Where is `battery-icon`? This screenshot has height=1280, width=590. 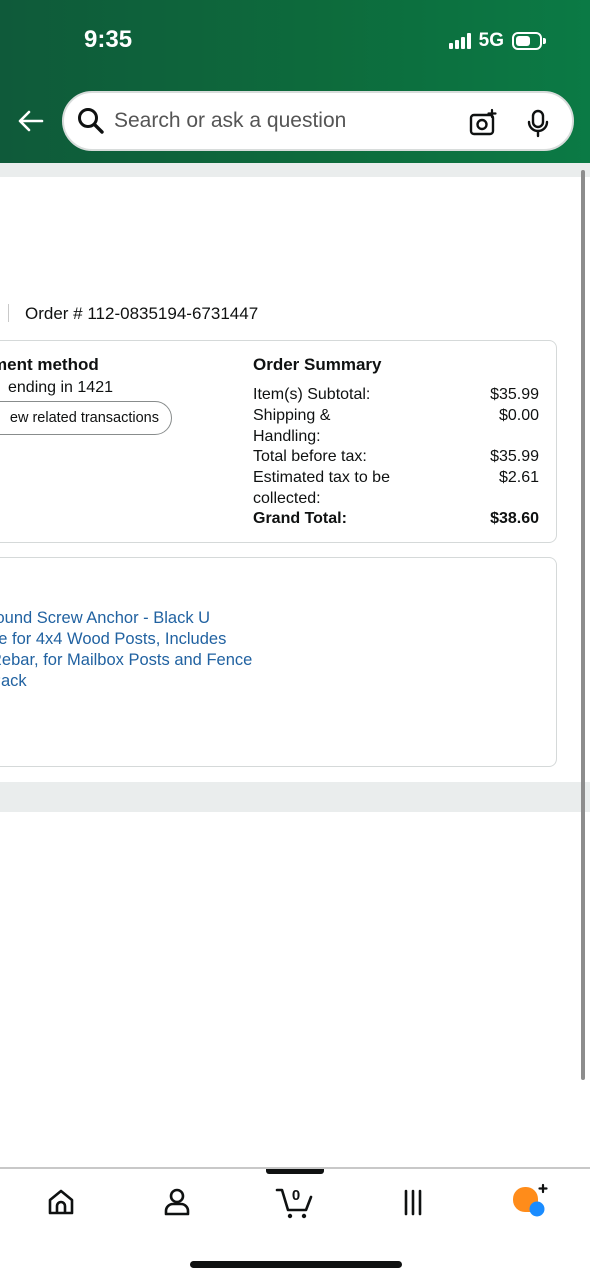 battery-icon is located at coordinates (529, 41).